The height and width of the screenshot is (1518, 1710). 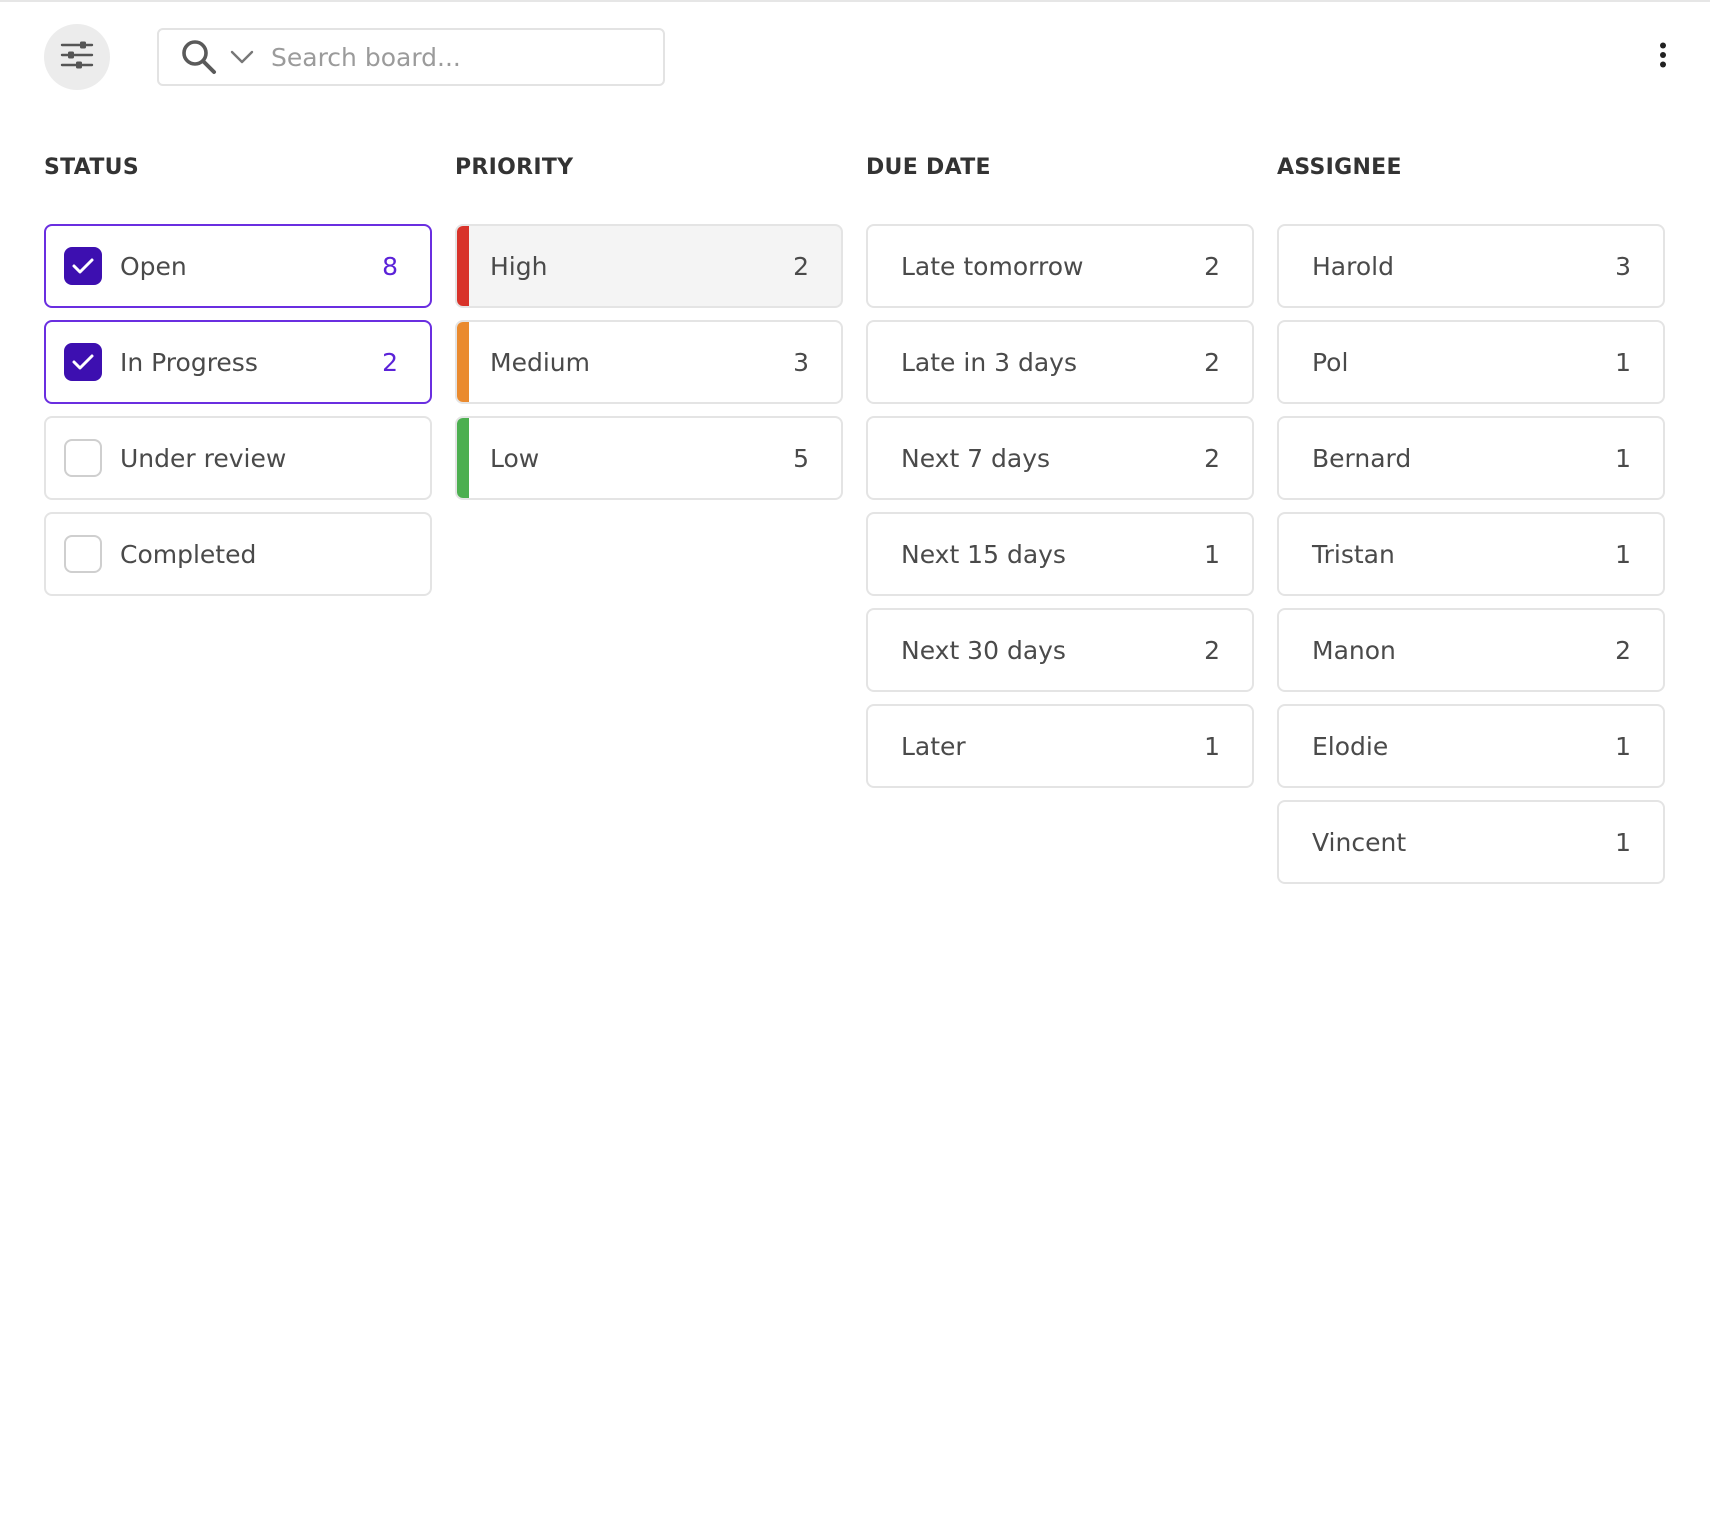 I want to click on due-date-label: Later, so click(x=933, y=746).